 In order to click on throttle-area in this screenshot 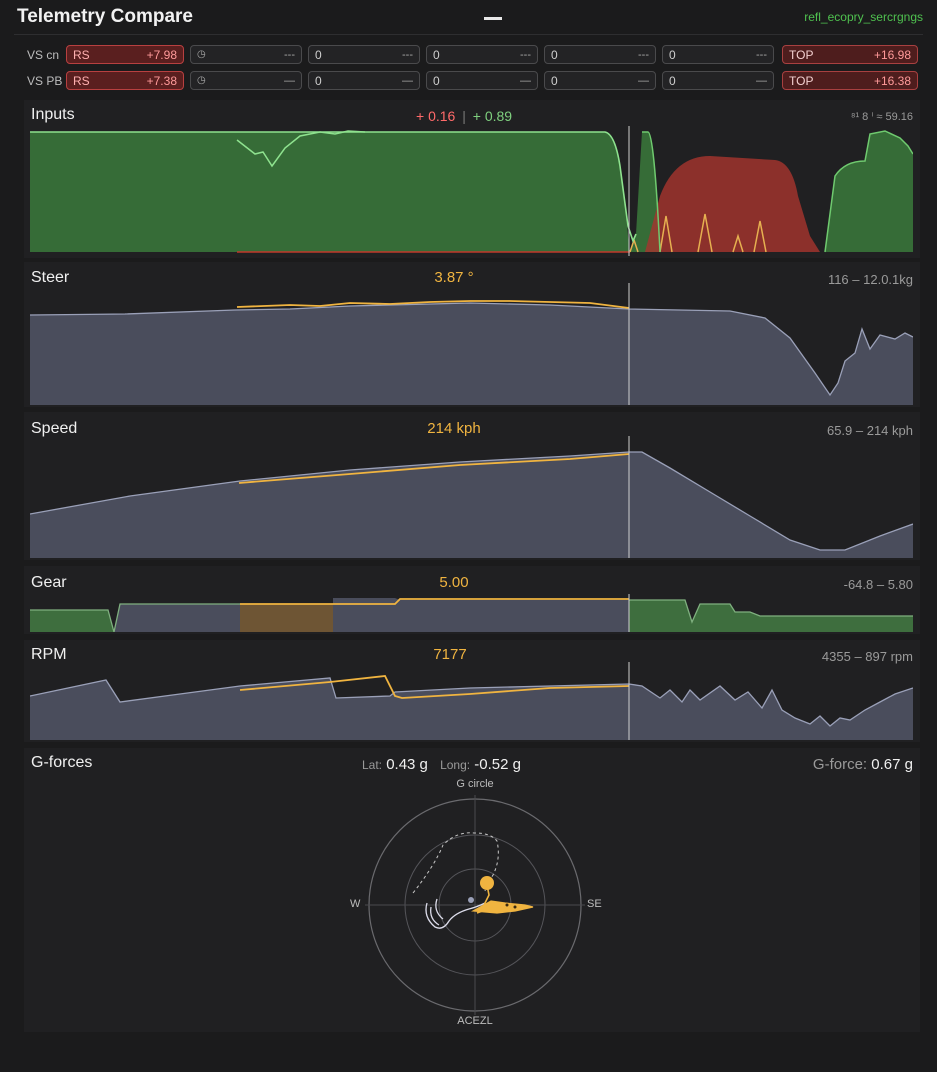, I will do `click(330, 192)`.